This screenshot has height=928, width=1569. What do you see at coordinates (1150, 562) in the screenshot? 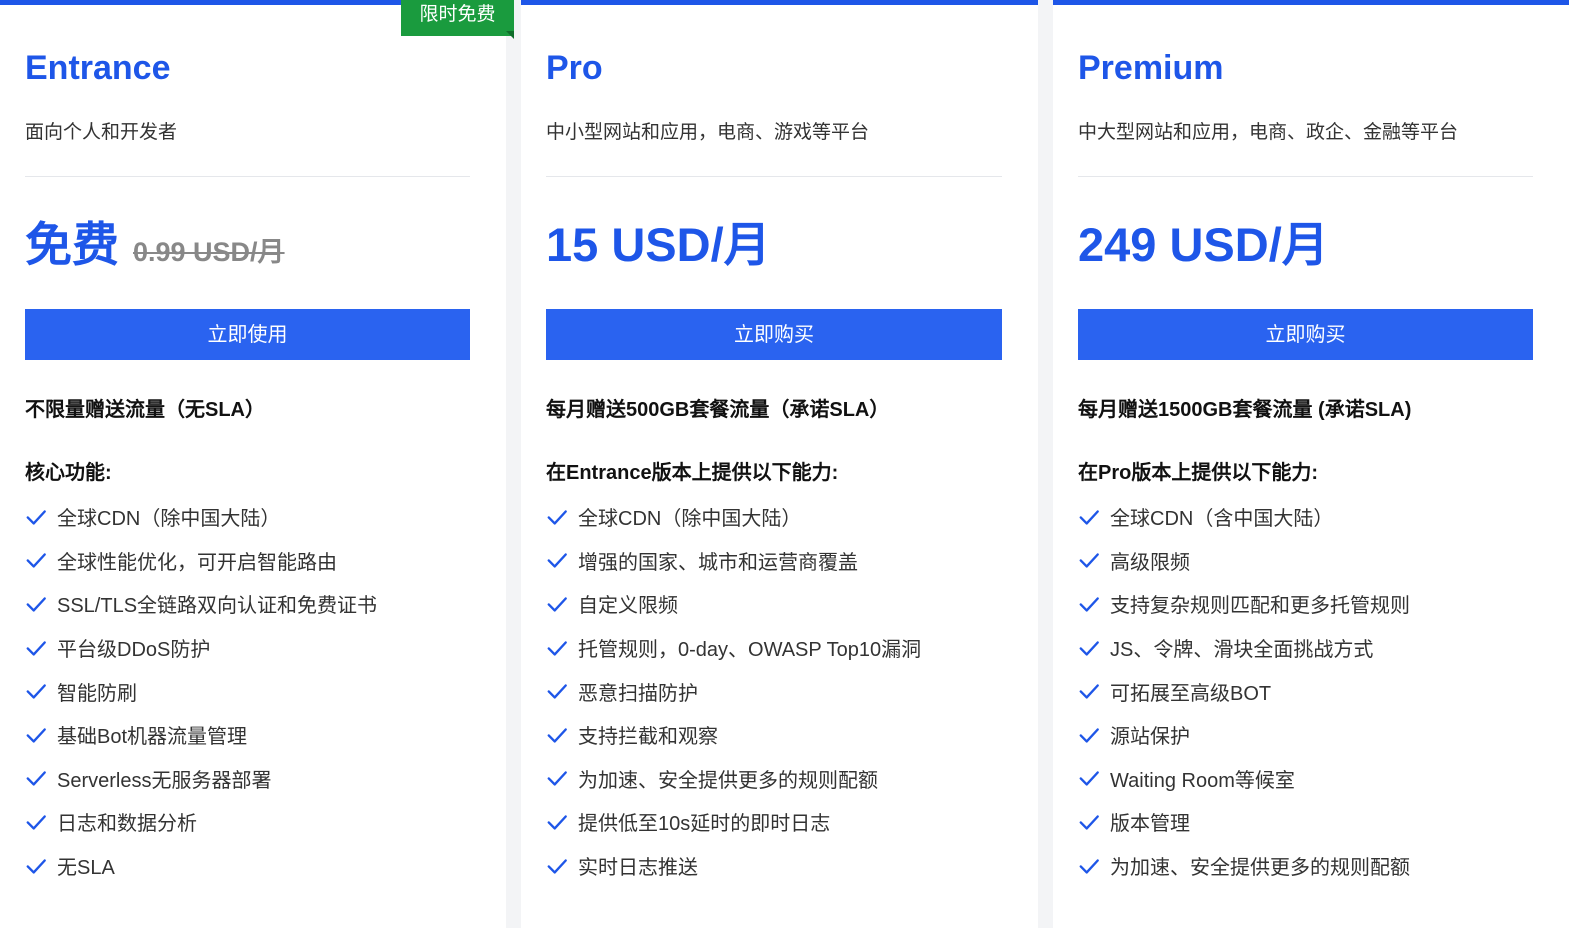
I see `feature-label: 高级限频` at bounding box center [1150, 562].